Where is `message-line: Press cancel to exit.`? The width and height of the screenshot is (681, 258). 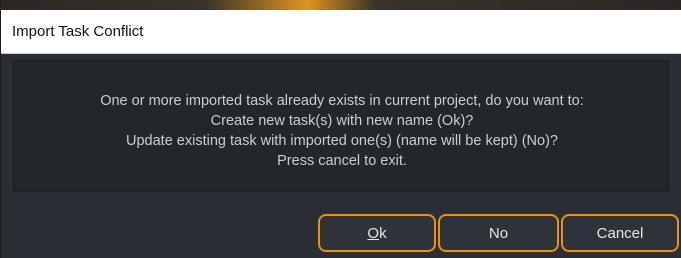 message-line: Press cancel to exit. is located at coordinates (342, 161).